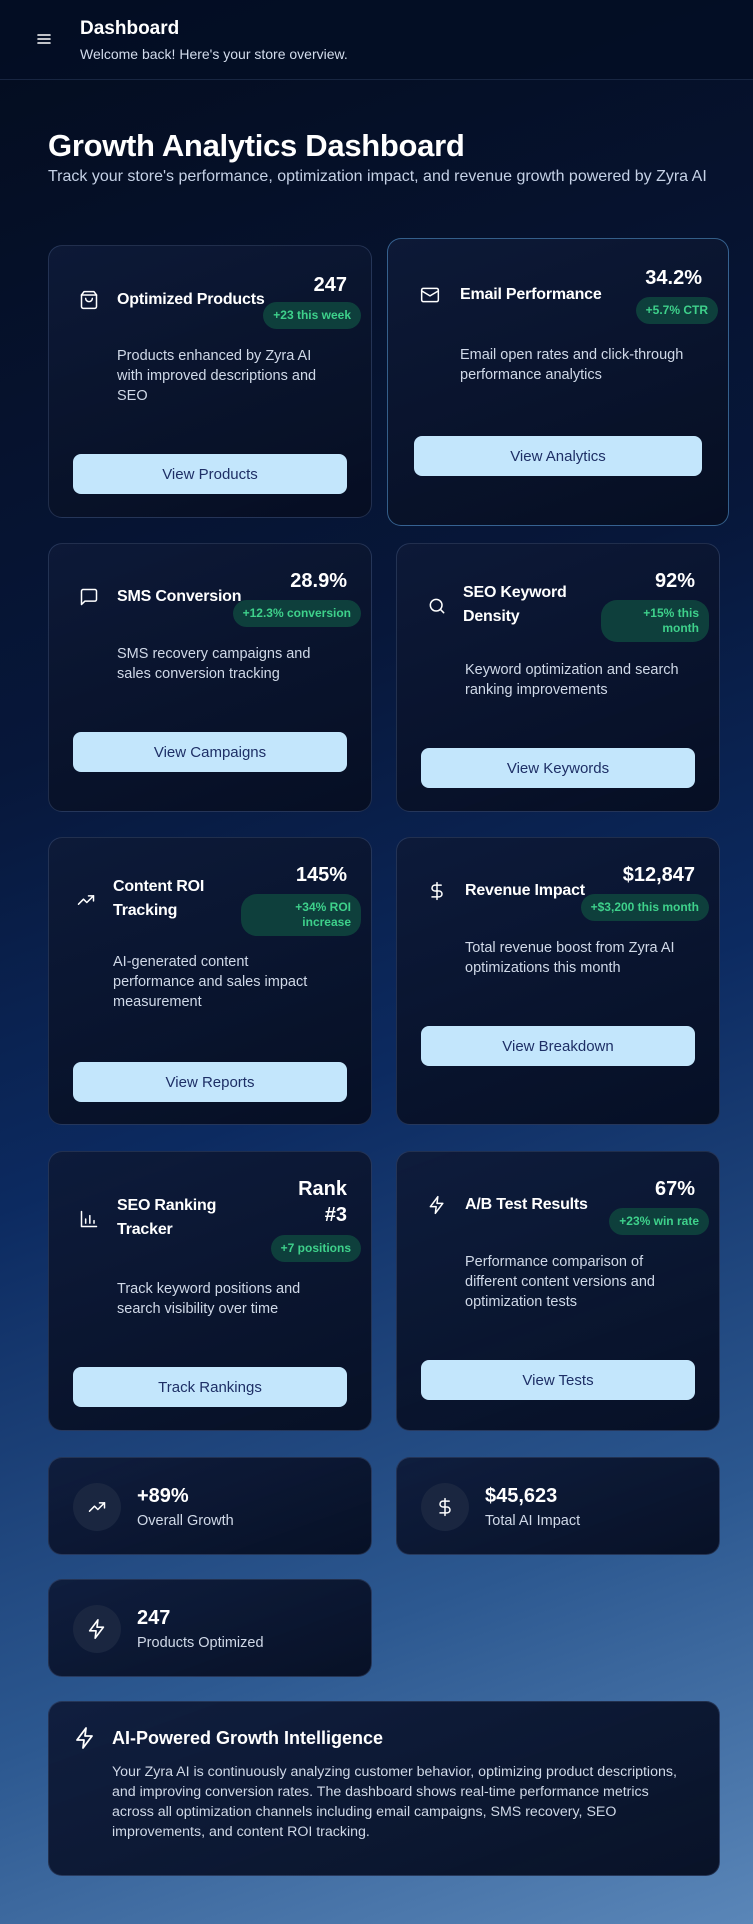  I want to click on card-value: $12,847, so click(658, 875).